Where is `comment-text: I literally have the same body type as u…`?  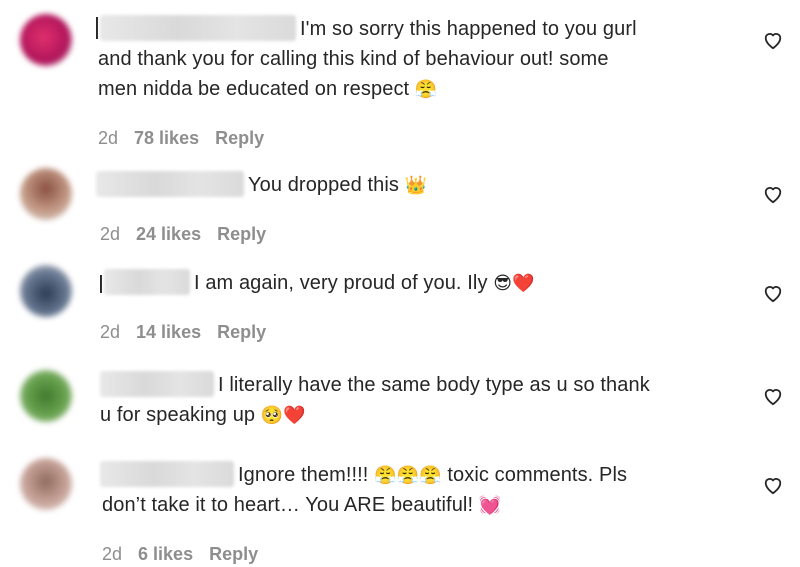
comment-text: I literally have the same body type as u… is located at coordinates (434, 385).